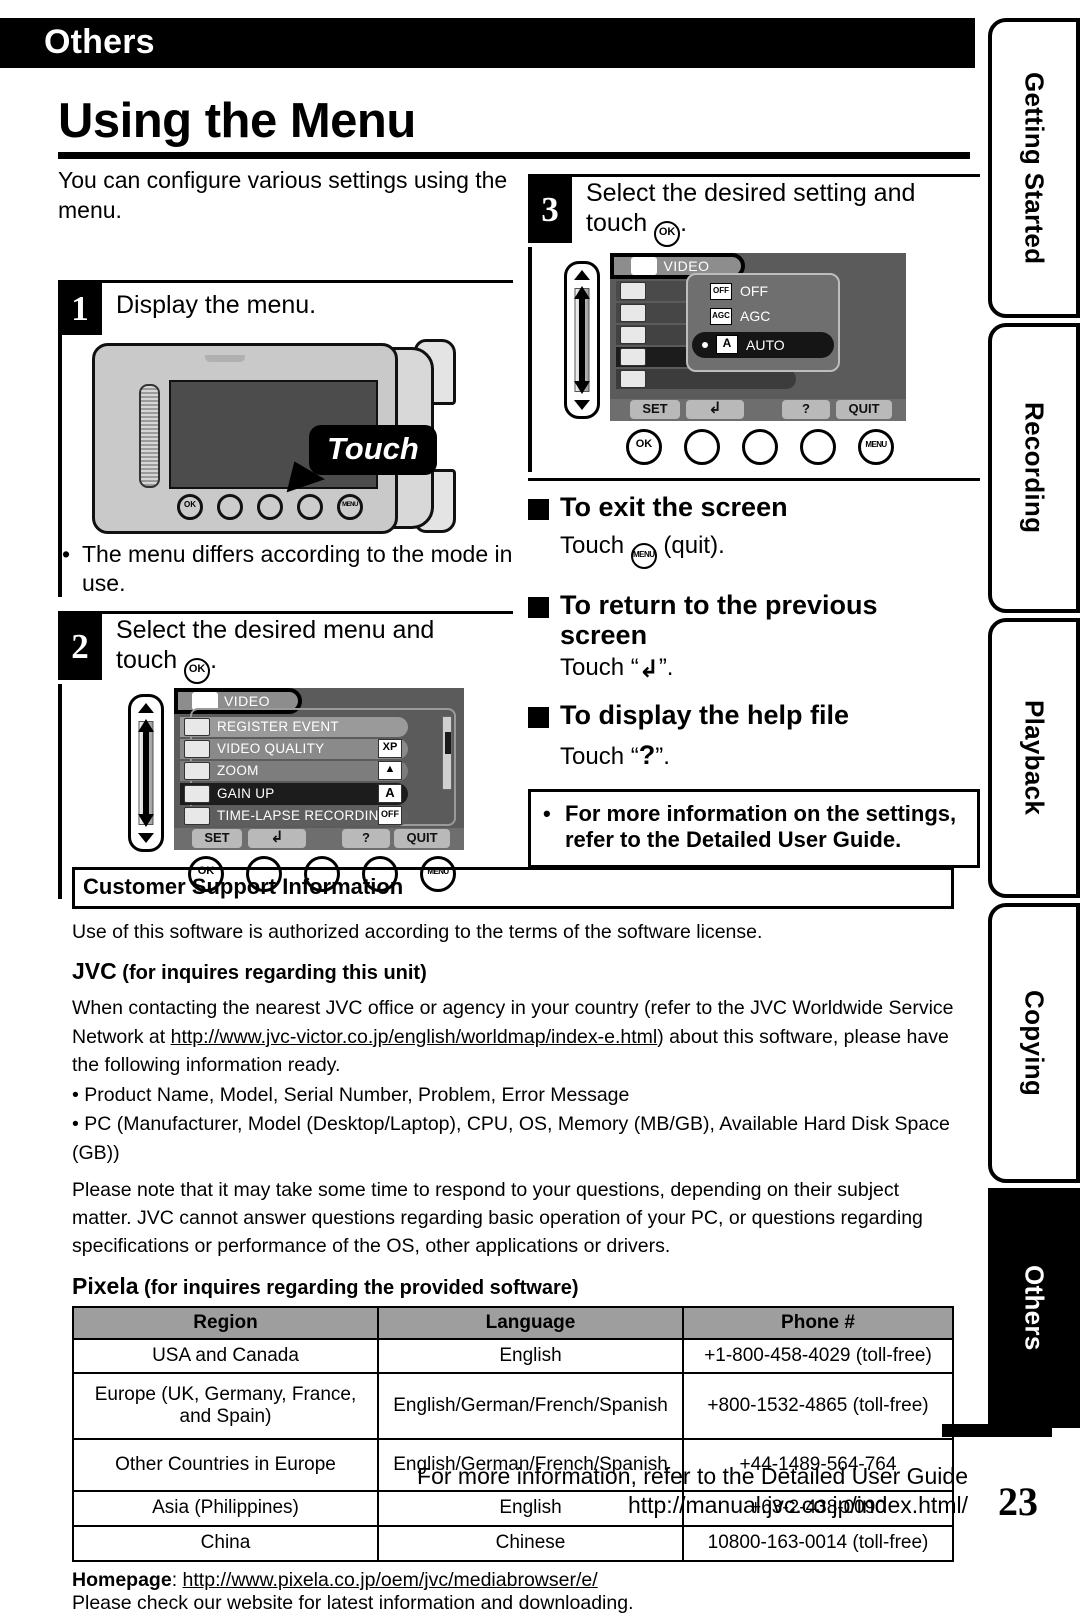  I want to click on scroll-double-arrow-icon, so click(146, 773).